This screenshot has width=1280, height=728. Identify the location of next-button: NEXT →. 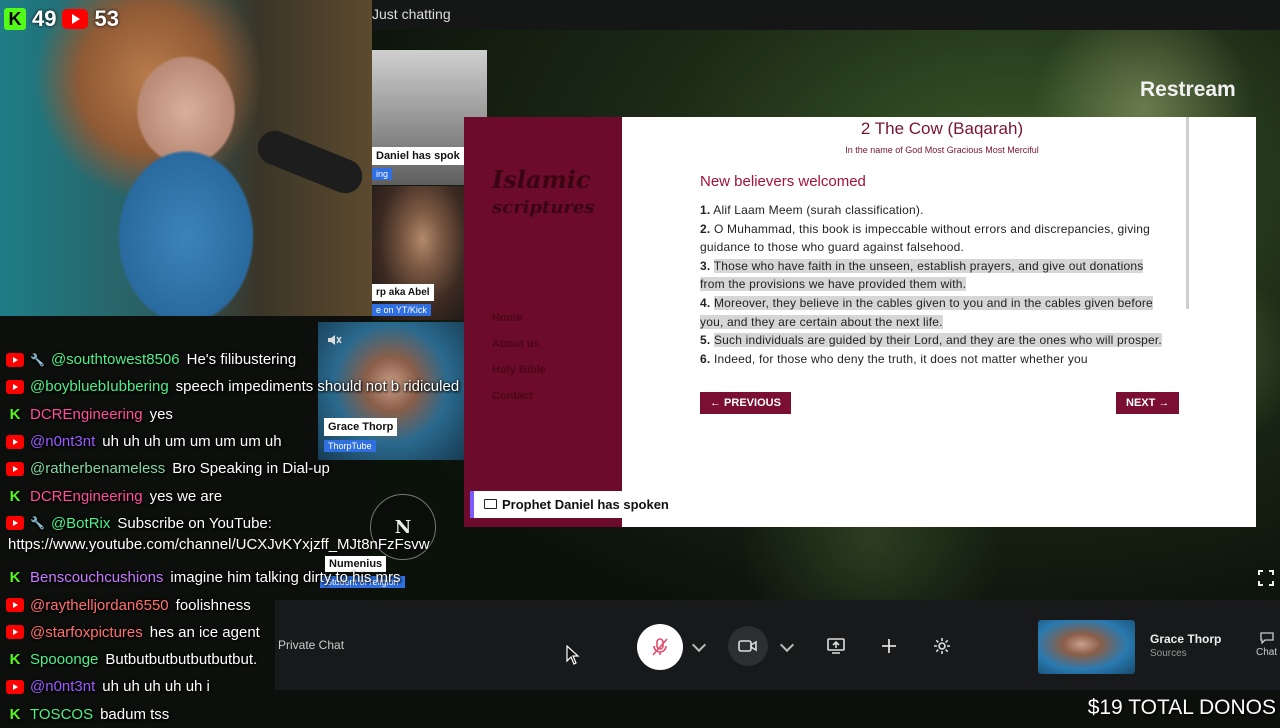
(1148, 403).